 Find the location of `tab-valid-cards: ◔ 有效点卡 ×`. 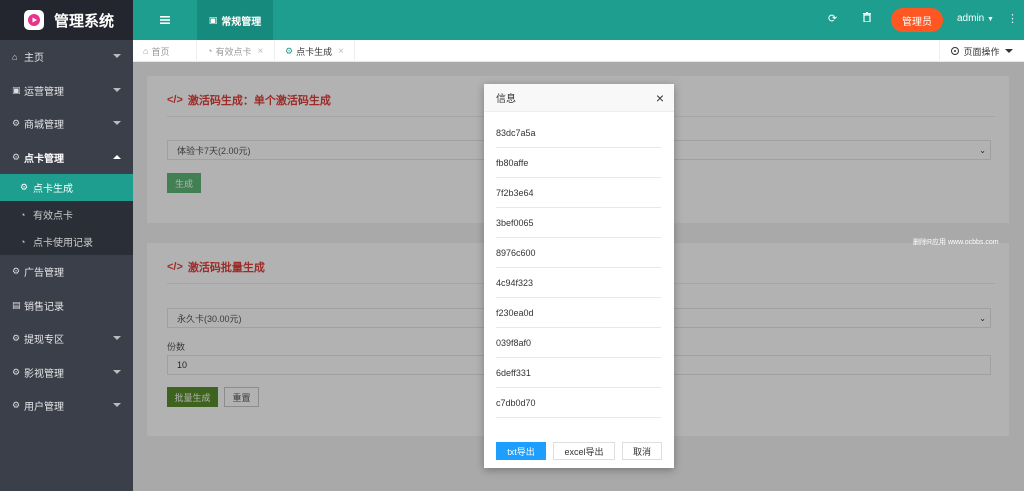

tab-valid-cards: ◔ 有效点卡 × is located at coordinates (236, 51).